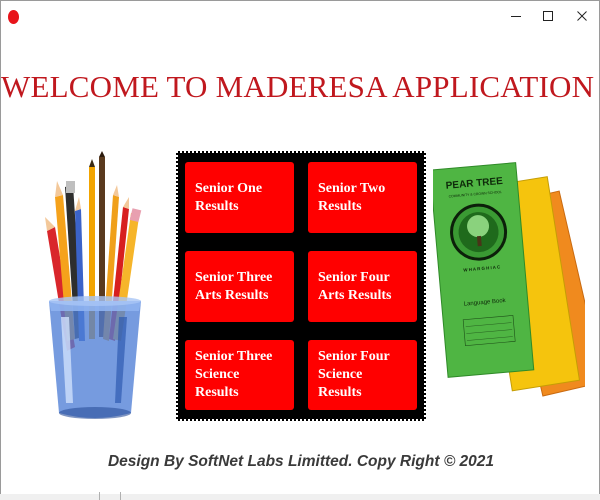  What do you see at coordinates (298, 86) in the screenshot?
I see `page-title: WELCOME TO MADERESA APPLICATION` at bounding box center [298, 86].